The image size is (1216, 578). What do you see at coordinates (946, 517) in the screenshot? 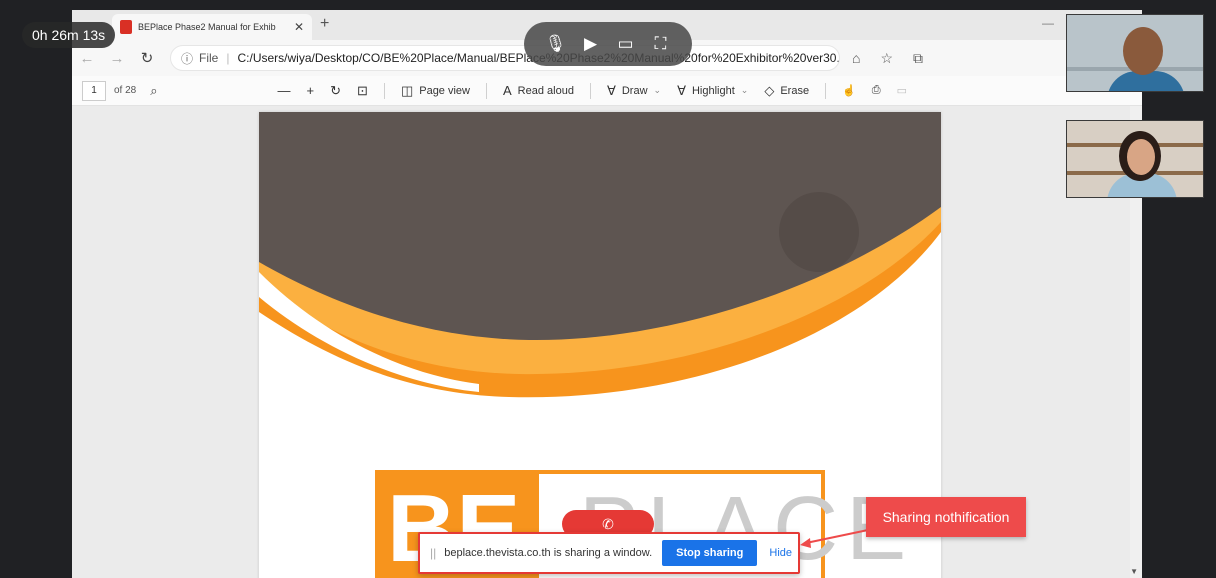
I see `annotation-callout: Sharing nothification` at bounding box center [946, 517].